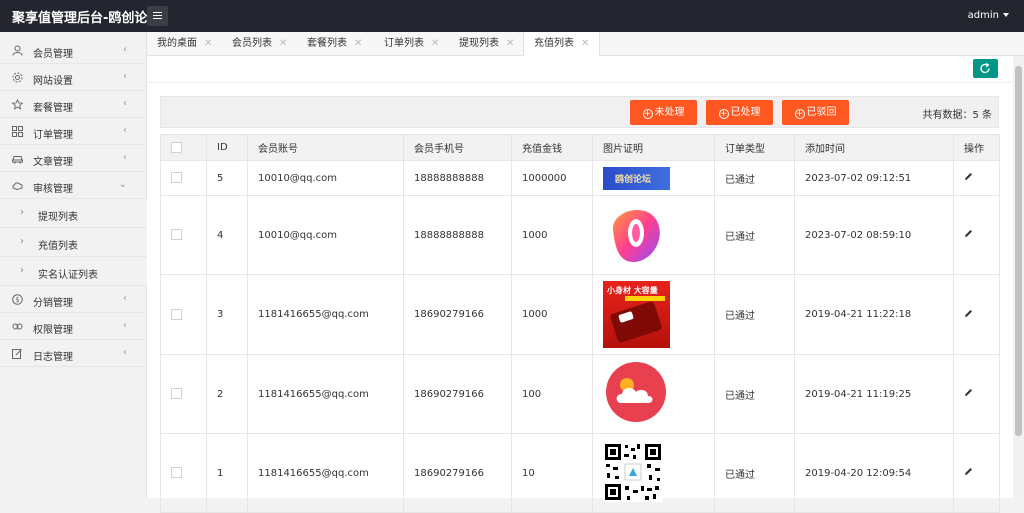  I want to click on tab-package-list: 套餐列表 ✕, so click(334, 44).